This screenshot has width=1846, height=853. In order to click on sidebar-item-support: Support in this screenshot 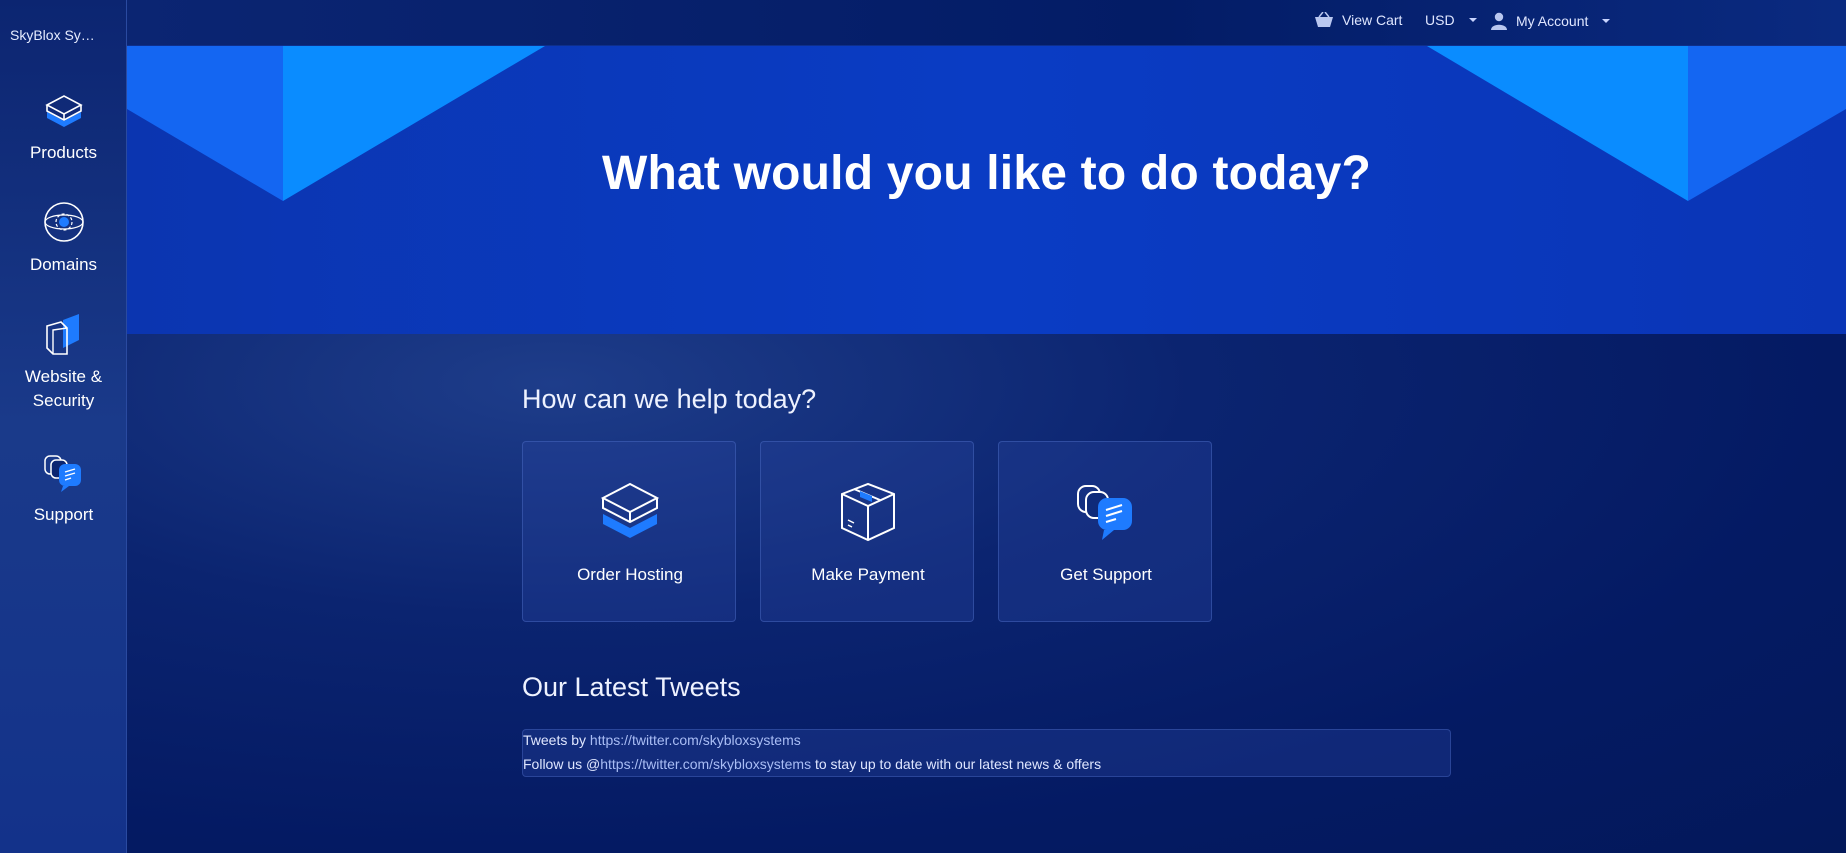, I will do `click(63, 488)`.